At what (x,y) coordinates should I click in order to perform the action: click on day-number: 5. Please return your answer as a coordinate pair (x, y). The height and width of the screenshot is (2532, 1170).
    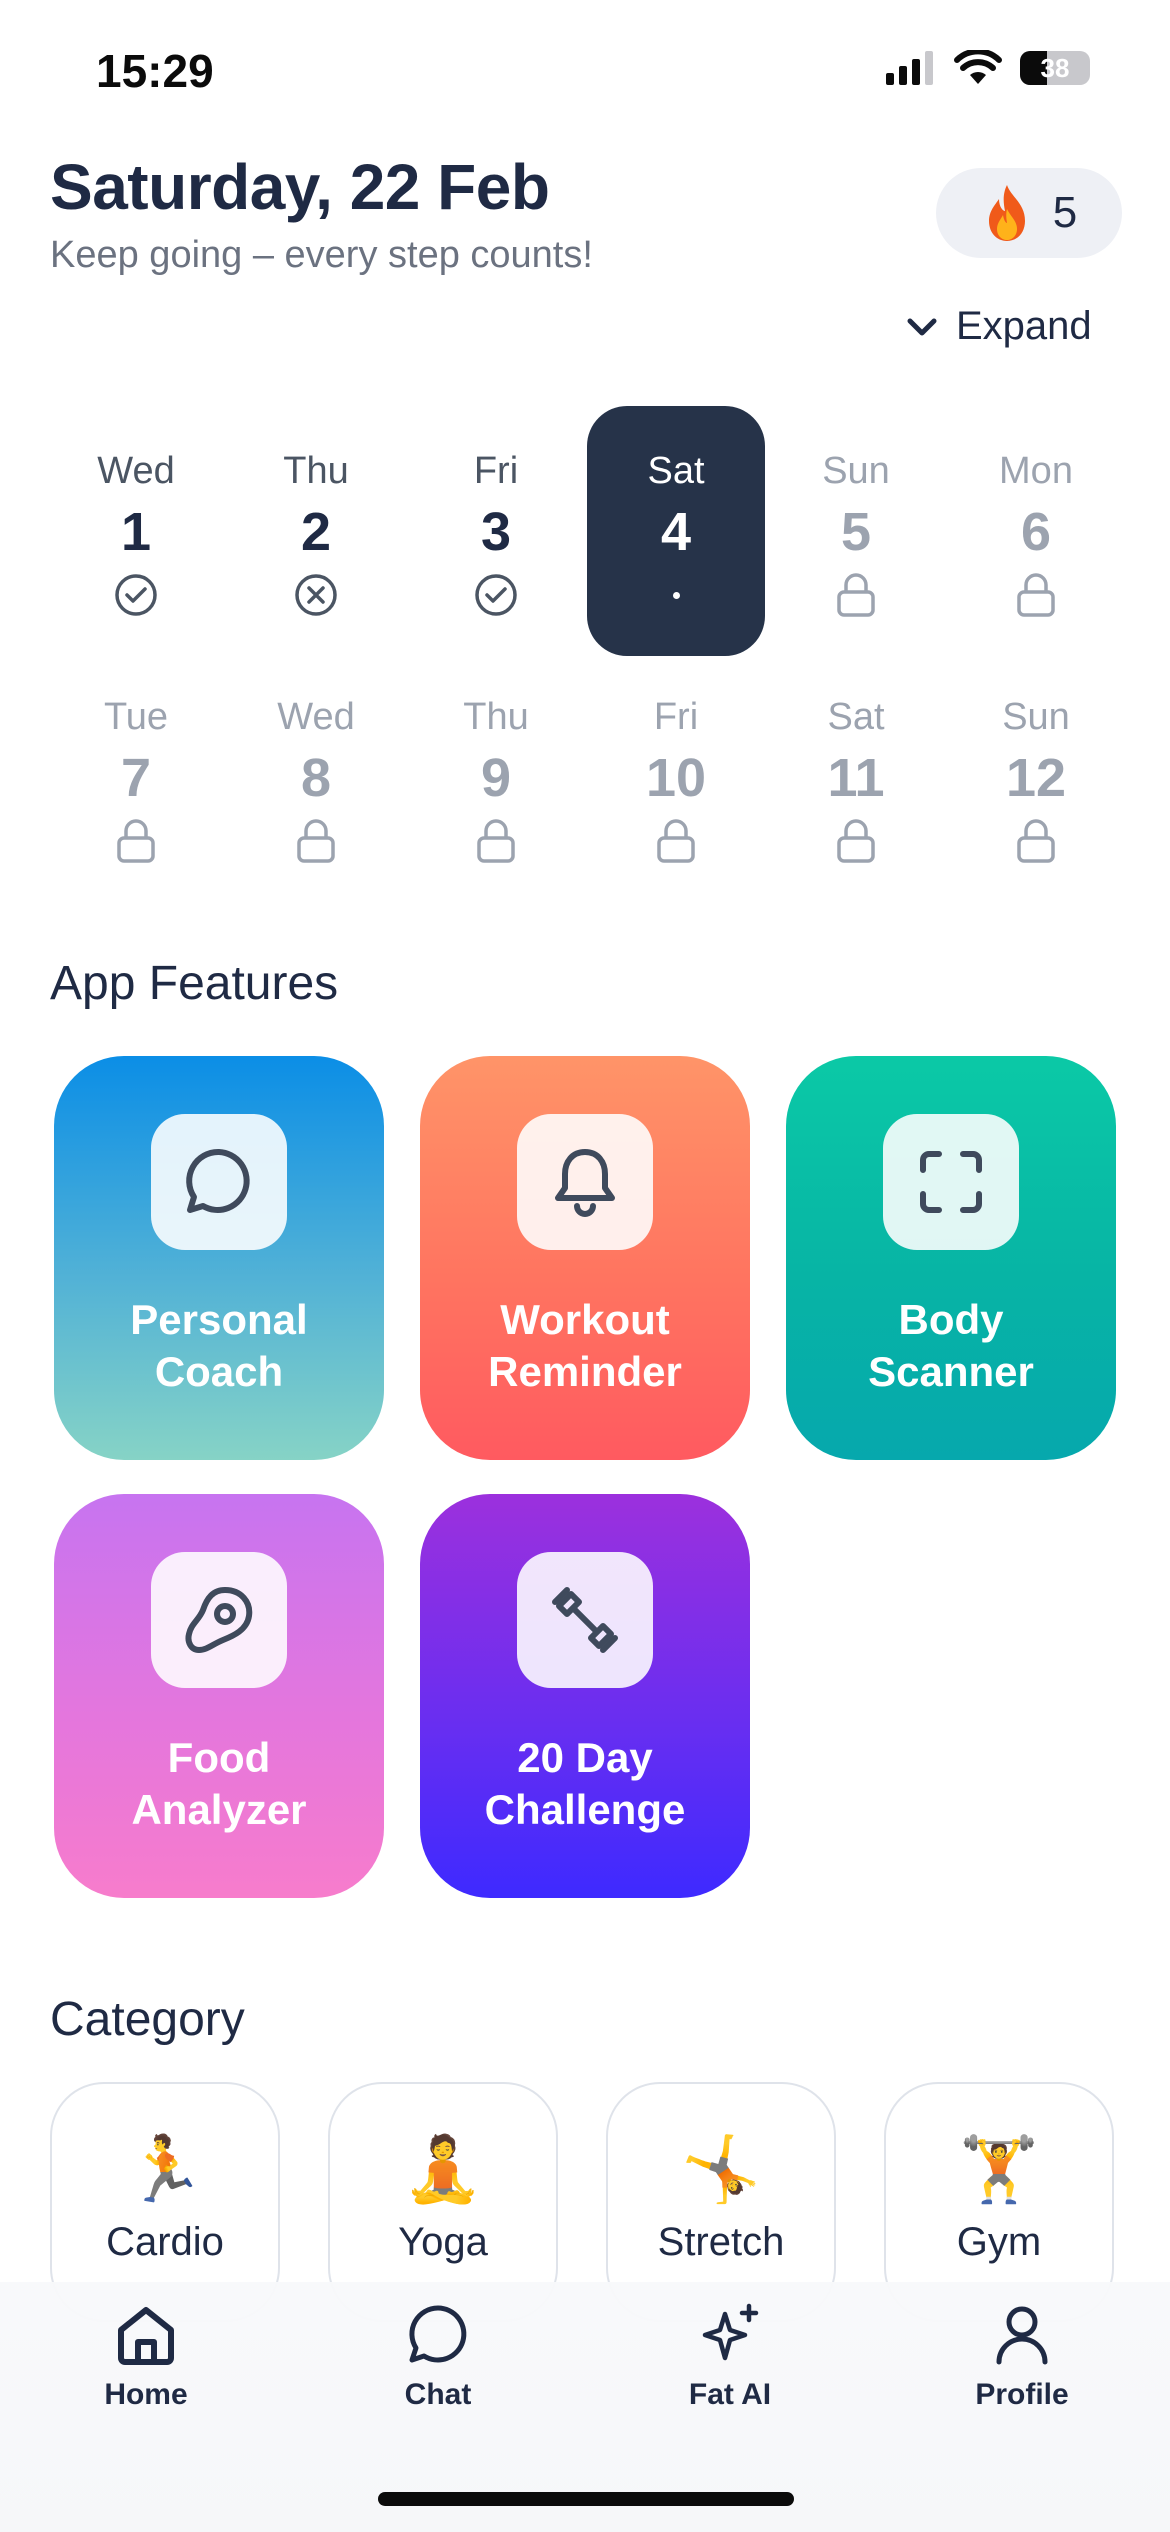
    Looking at the image, I should click on (856, 532).